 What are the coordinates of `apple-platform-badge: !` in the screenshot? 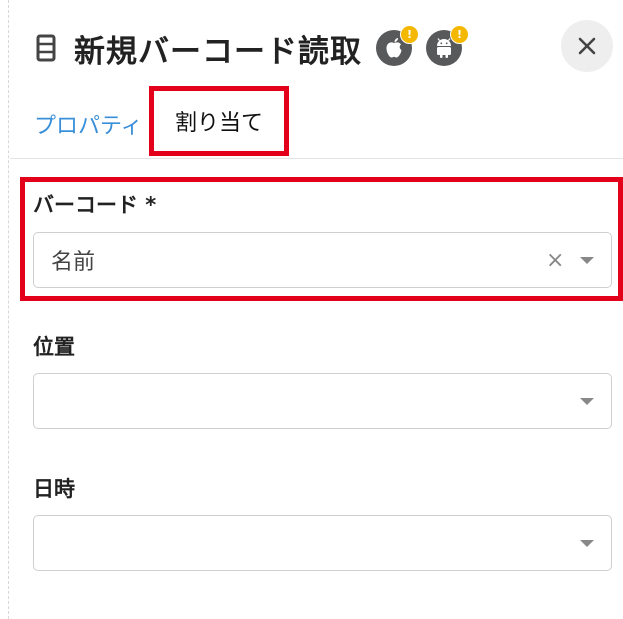 It's located at (397, 45).